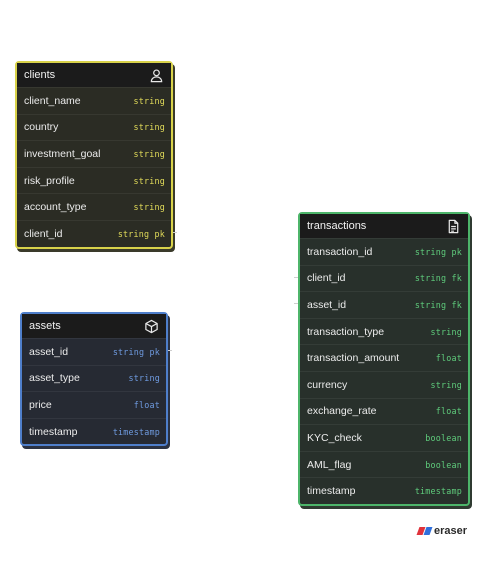  What do you see at coordinates (334, 437) in the screenshot?
I see `field-name: KYC_check` at bounding box center [334, 437].